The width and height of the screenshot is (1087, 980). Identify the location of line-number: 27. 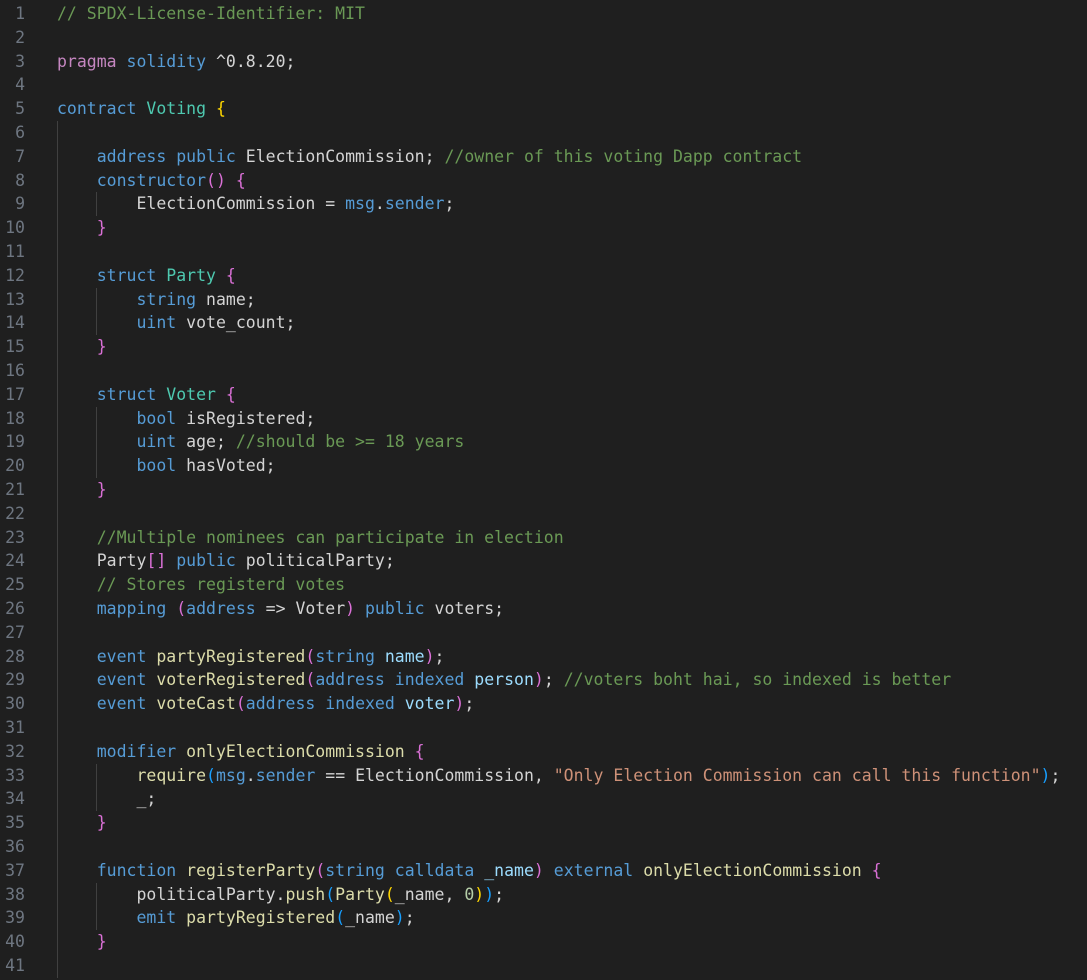
(15, 632).